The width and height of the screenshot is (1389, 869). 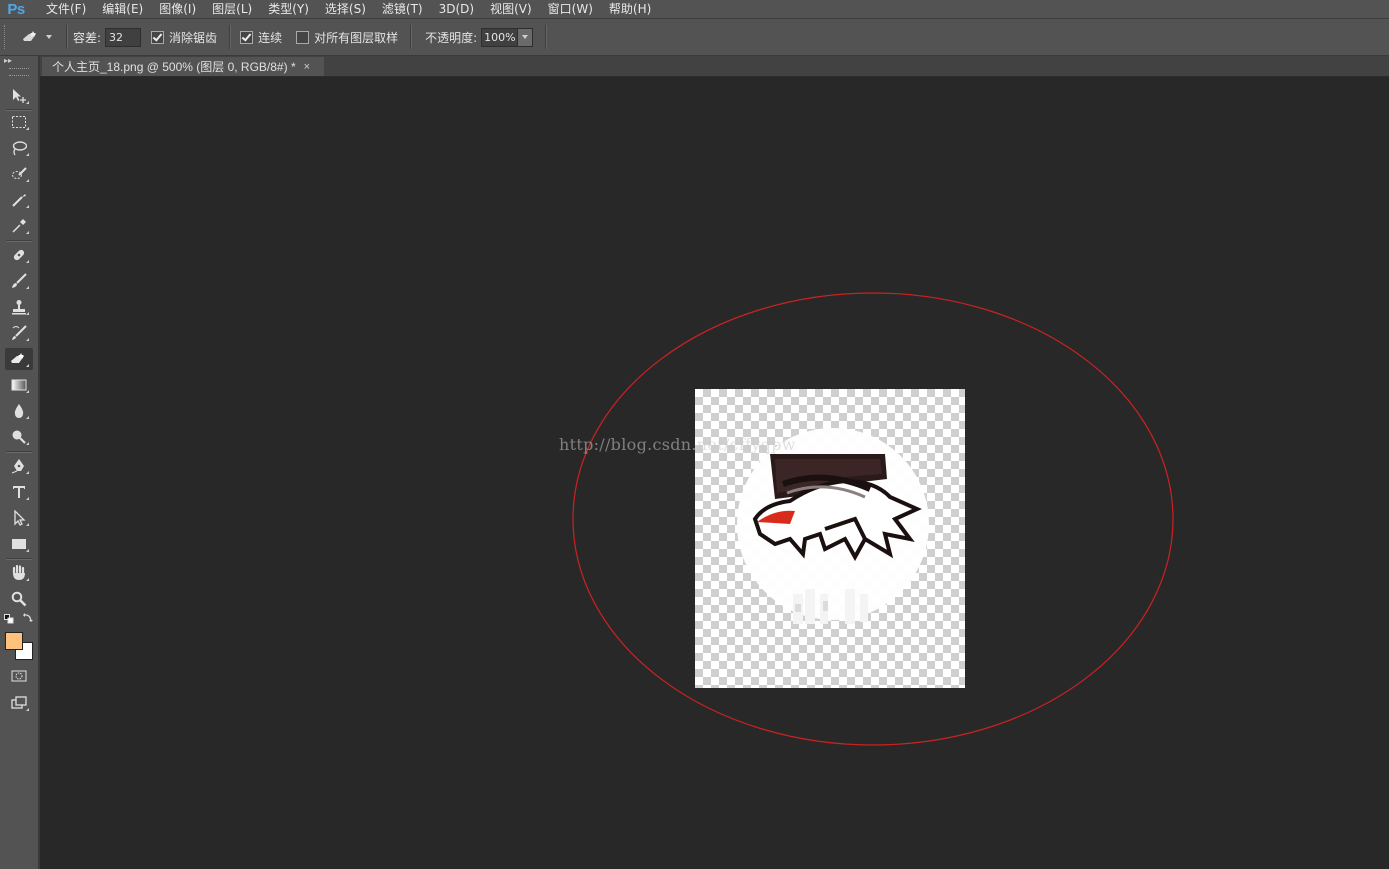 I want to click on sample-all-layers-checkbox: 对所有图层取样, so click(x=347, y=37).